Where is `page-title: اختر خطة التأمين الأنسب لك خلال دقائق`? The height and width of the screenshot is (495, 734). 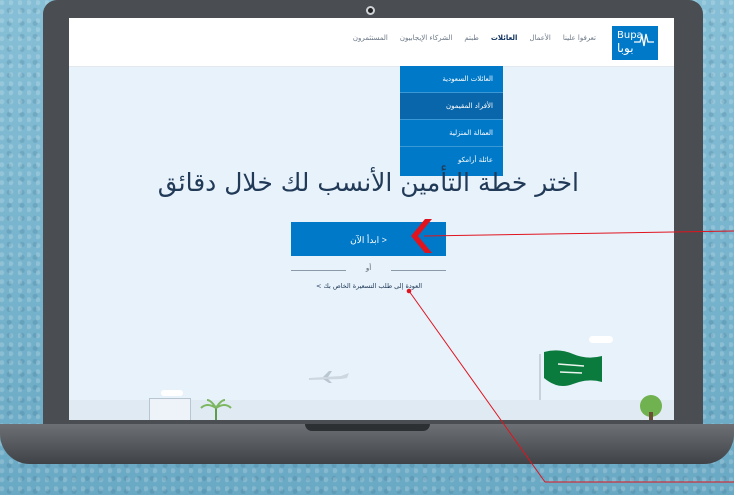
page-title: اختر خطة التأمين الأنسب لك خلال دقائق is located at coordinates (368, 182).